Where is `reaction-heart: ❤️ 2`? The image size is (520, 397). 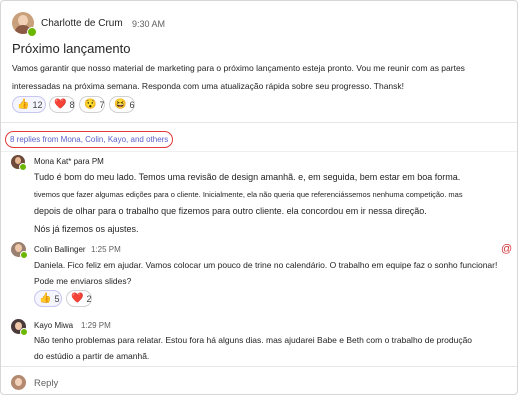 reaction-heart: ❤️ 2 is located at coordinates (79, 298).